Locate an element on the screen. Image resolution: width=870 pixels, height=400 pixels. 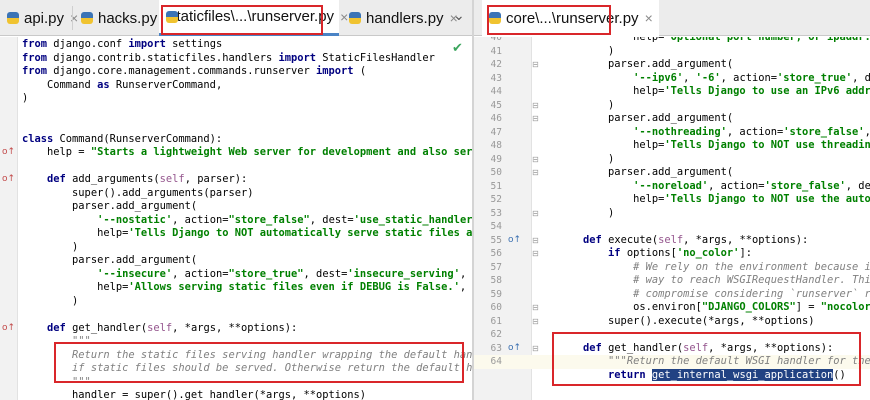
line-number: 40 is located at coordinates (496, 40).